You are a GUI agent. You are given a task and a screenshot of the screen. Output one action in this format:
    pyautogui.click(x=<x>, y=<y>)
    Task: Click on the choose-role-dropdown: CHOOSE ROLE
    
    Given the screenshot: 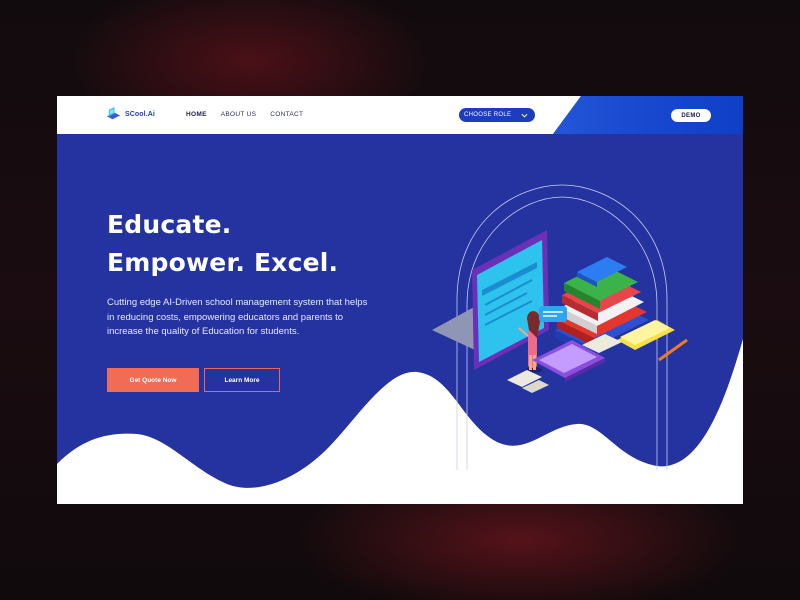 What is the action you would take?
    pyautogui.click(x=497, y=115)
    